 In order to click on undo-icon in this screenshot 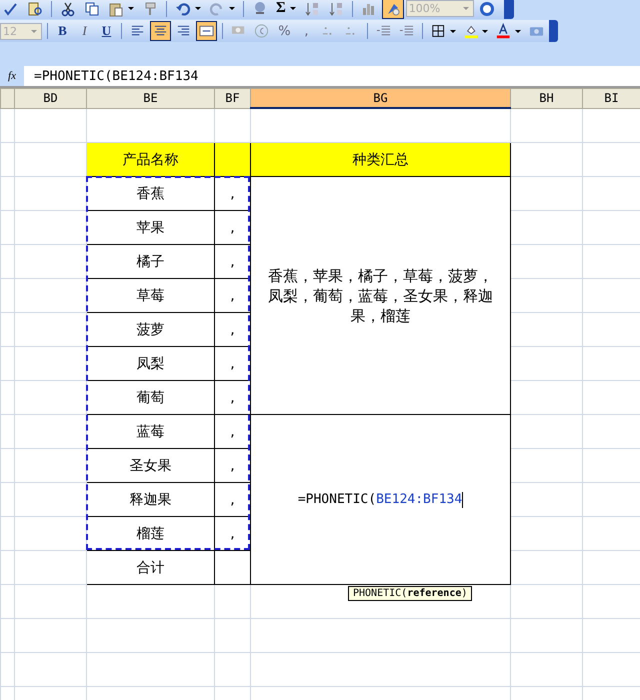, I will do `click(183, 8)`.